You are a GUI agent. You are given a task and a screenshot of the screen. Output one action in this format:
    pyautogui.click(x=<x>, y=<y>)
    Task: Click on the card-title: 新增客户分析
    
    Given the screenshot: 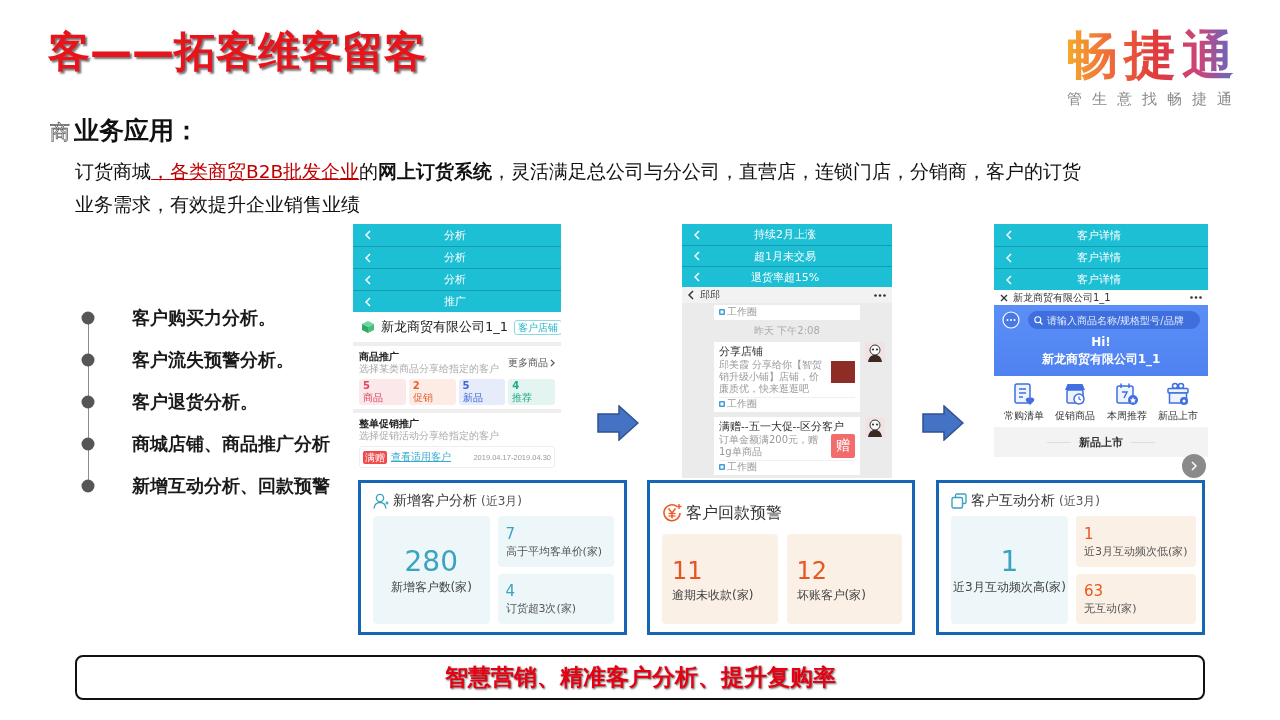 What is the action you would take?
    pyautogui.click(x=435, y=501)
    